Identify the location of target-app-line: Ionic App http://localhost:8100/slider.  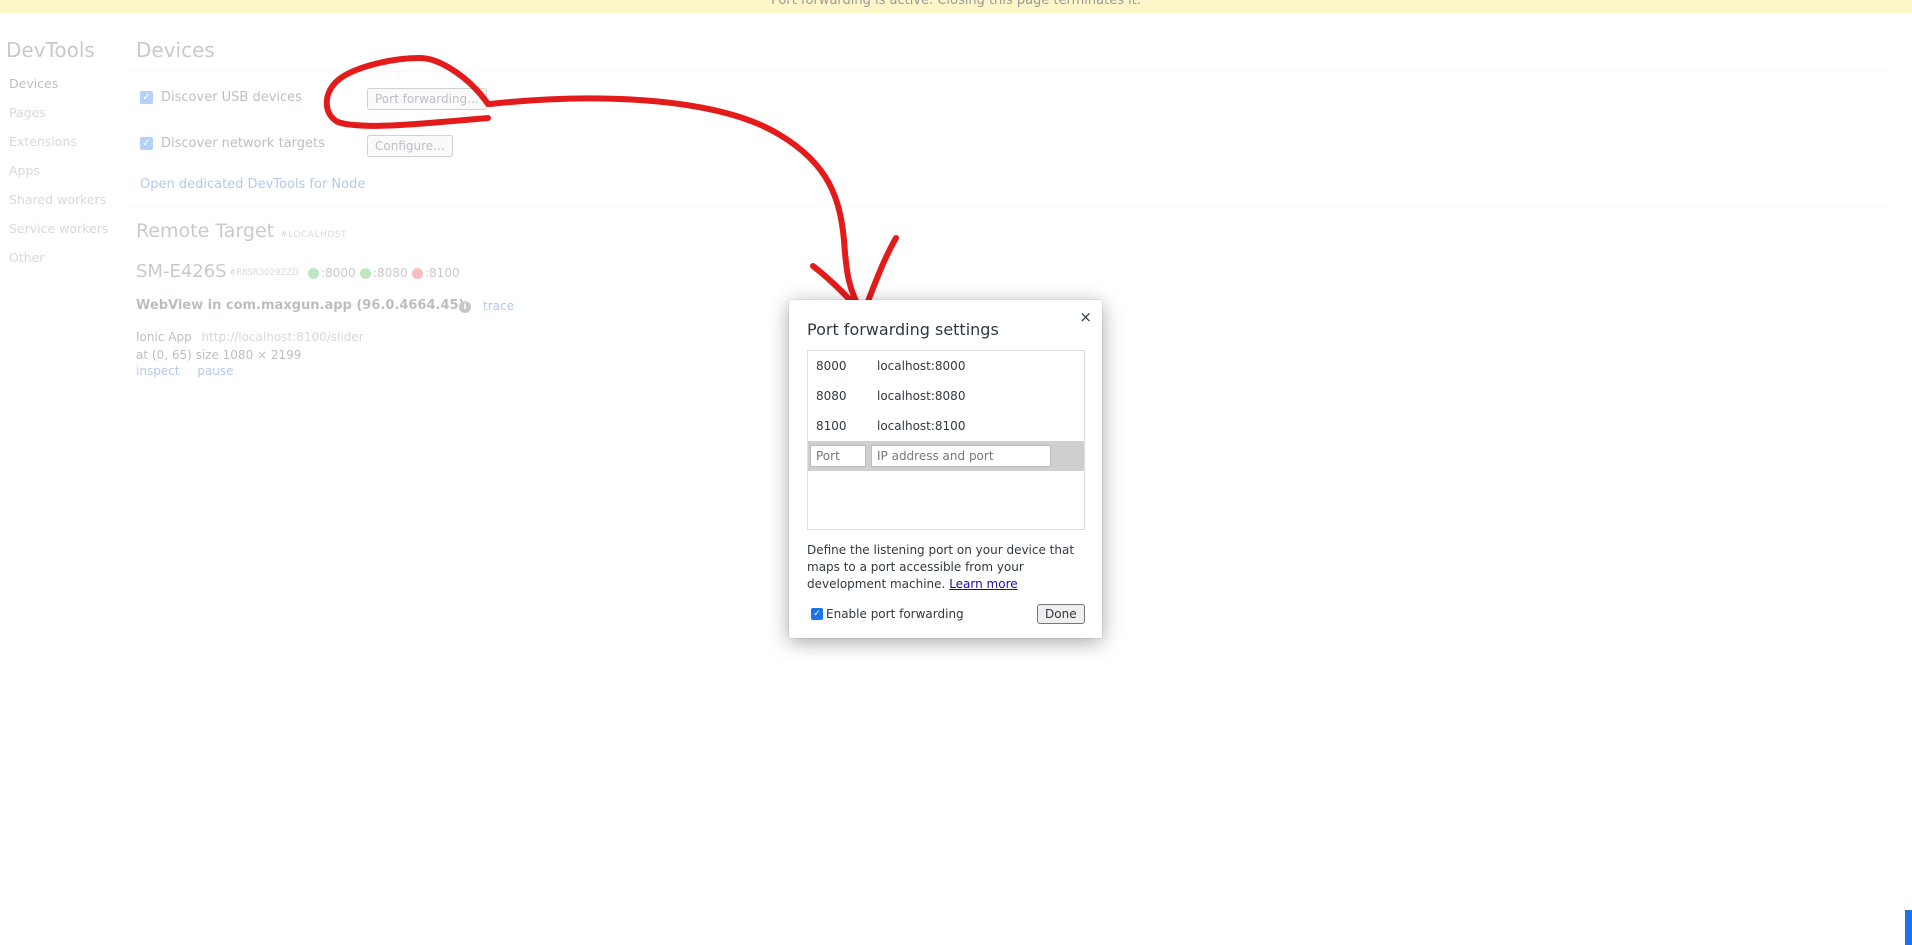
(250, 337).